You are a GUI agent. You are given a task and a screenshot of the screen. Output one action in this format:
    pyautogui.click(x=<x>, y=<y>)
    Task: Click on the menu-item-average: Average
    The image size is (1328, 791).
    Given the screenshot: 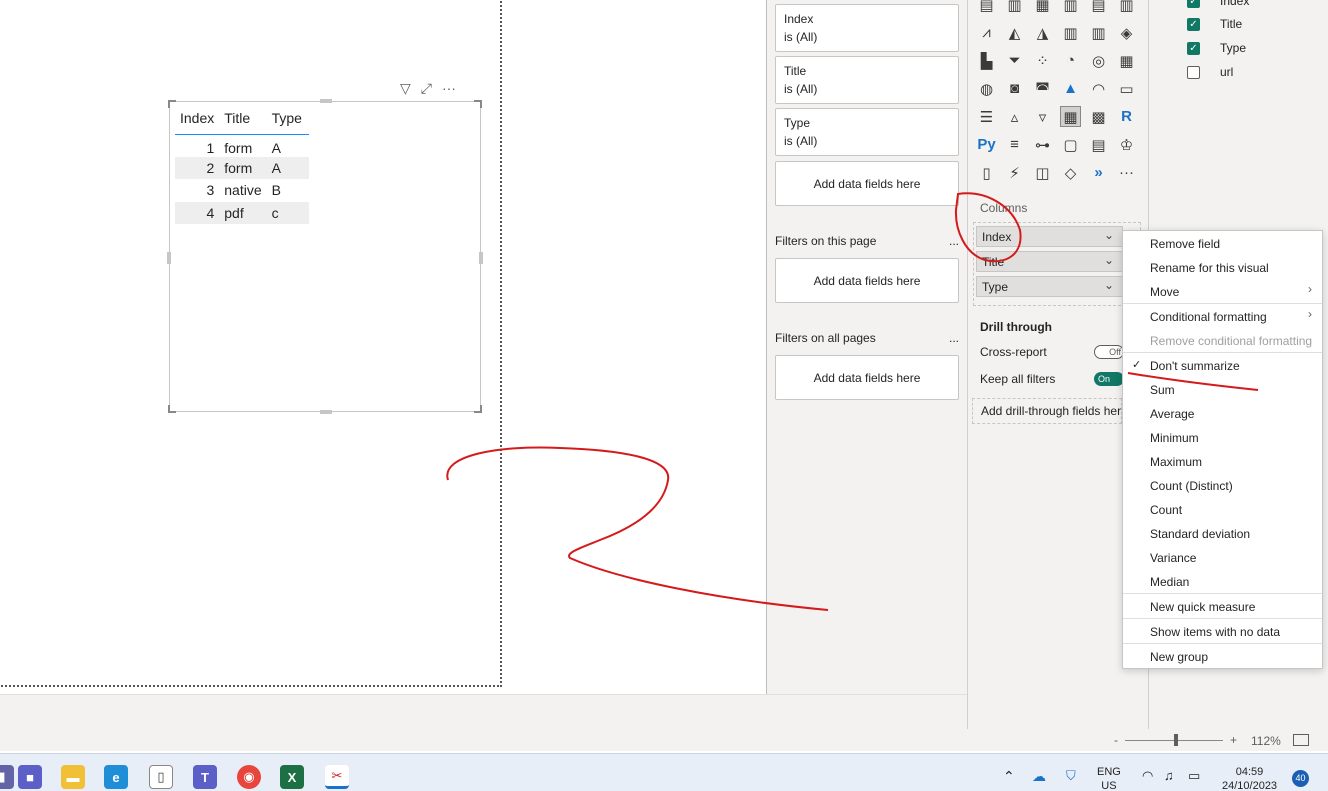 What is the action you would take?
    pyautogui.click(x=1172, y=414)
    